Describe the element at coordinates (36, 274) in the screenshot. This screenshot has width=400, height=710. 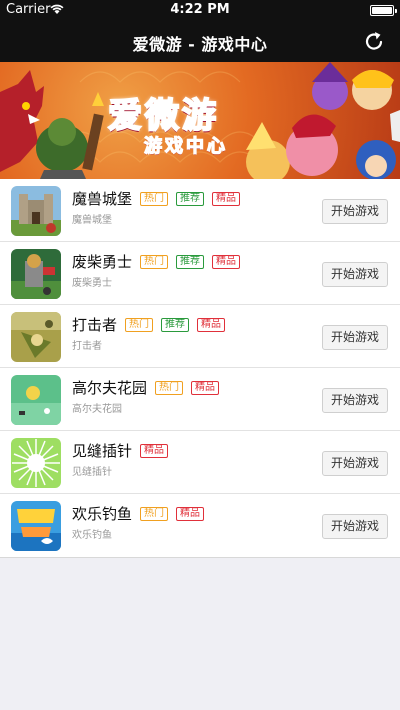
I see `warrior-game-icon` at that location.